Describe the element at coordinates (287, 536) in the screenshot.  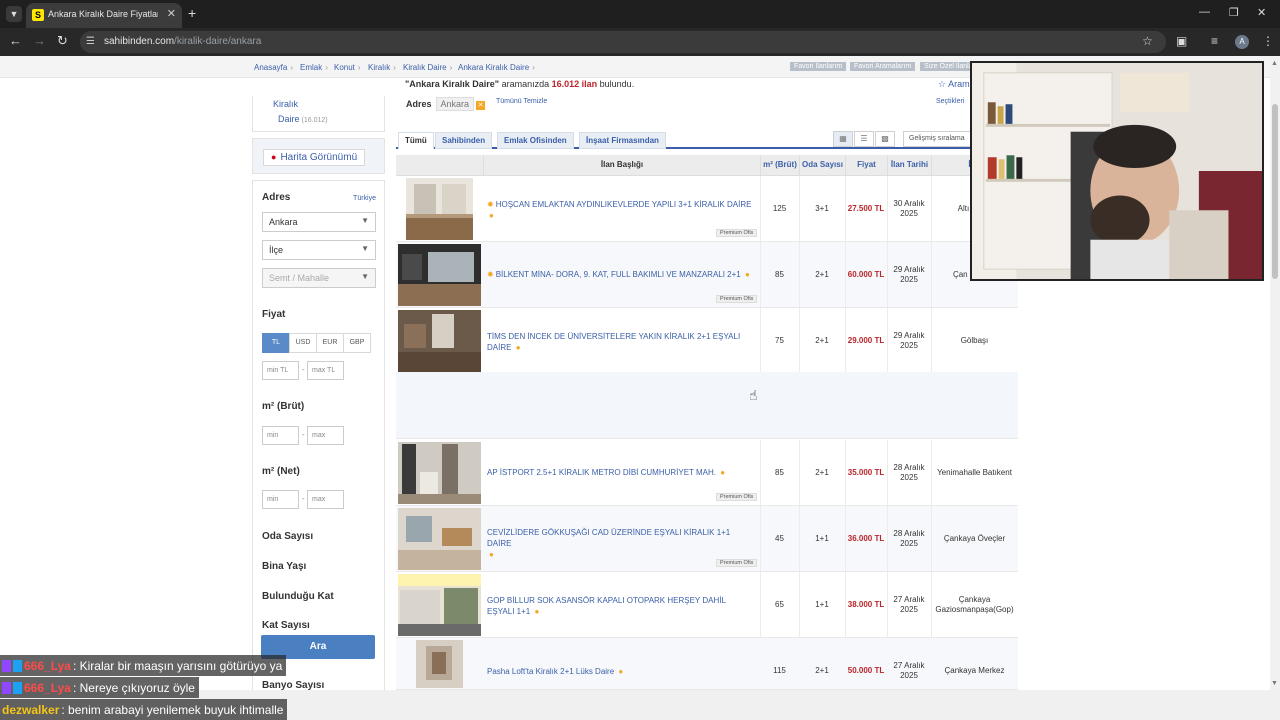
I see `room-count-filter: Oda Sayısı` at that location.